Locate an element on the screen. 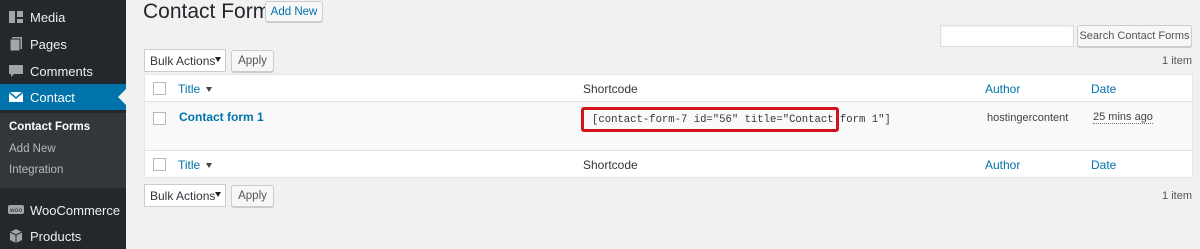 The height and width of the screenshot is (249, 1200). comments-icon is located at coordinates (16, 71).